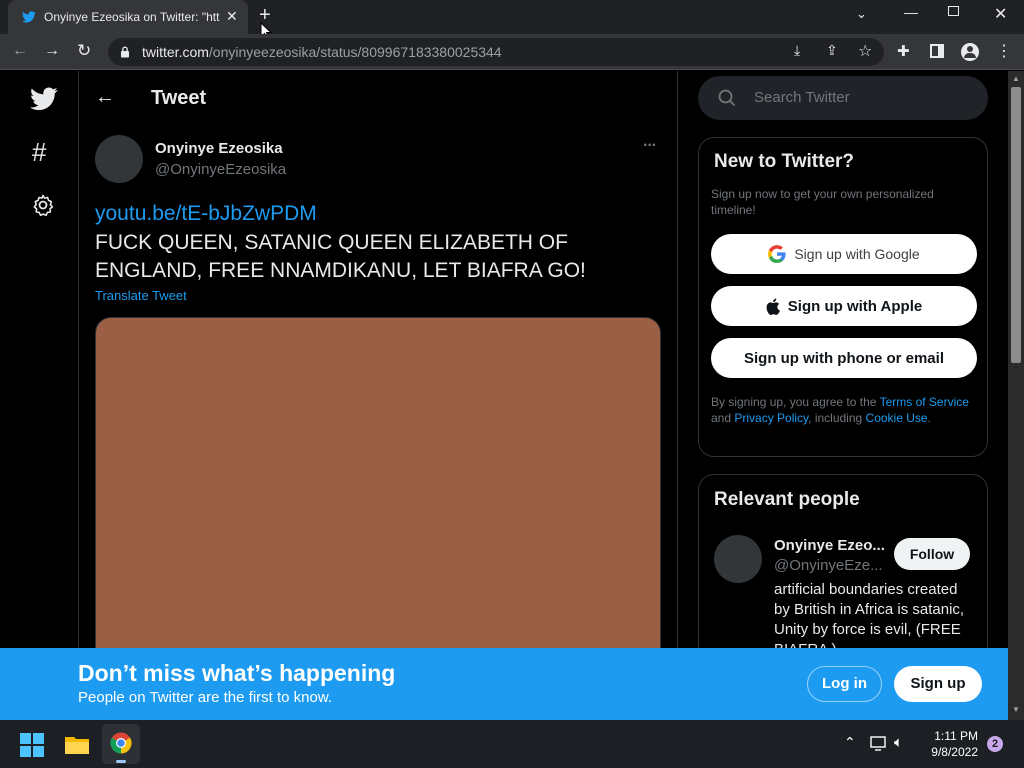  I want to click on install-app-icon: ⤓, so click(797, 50).